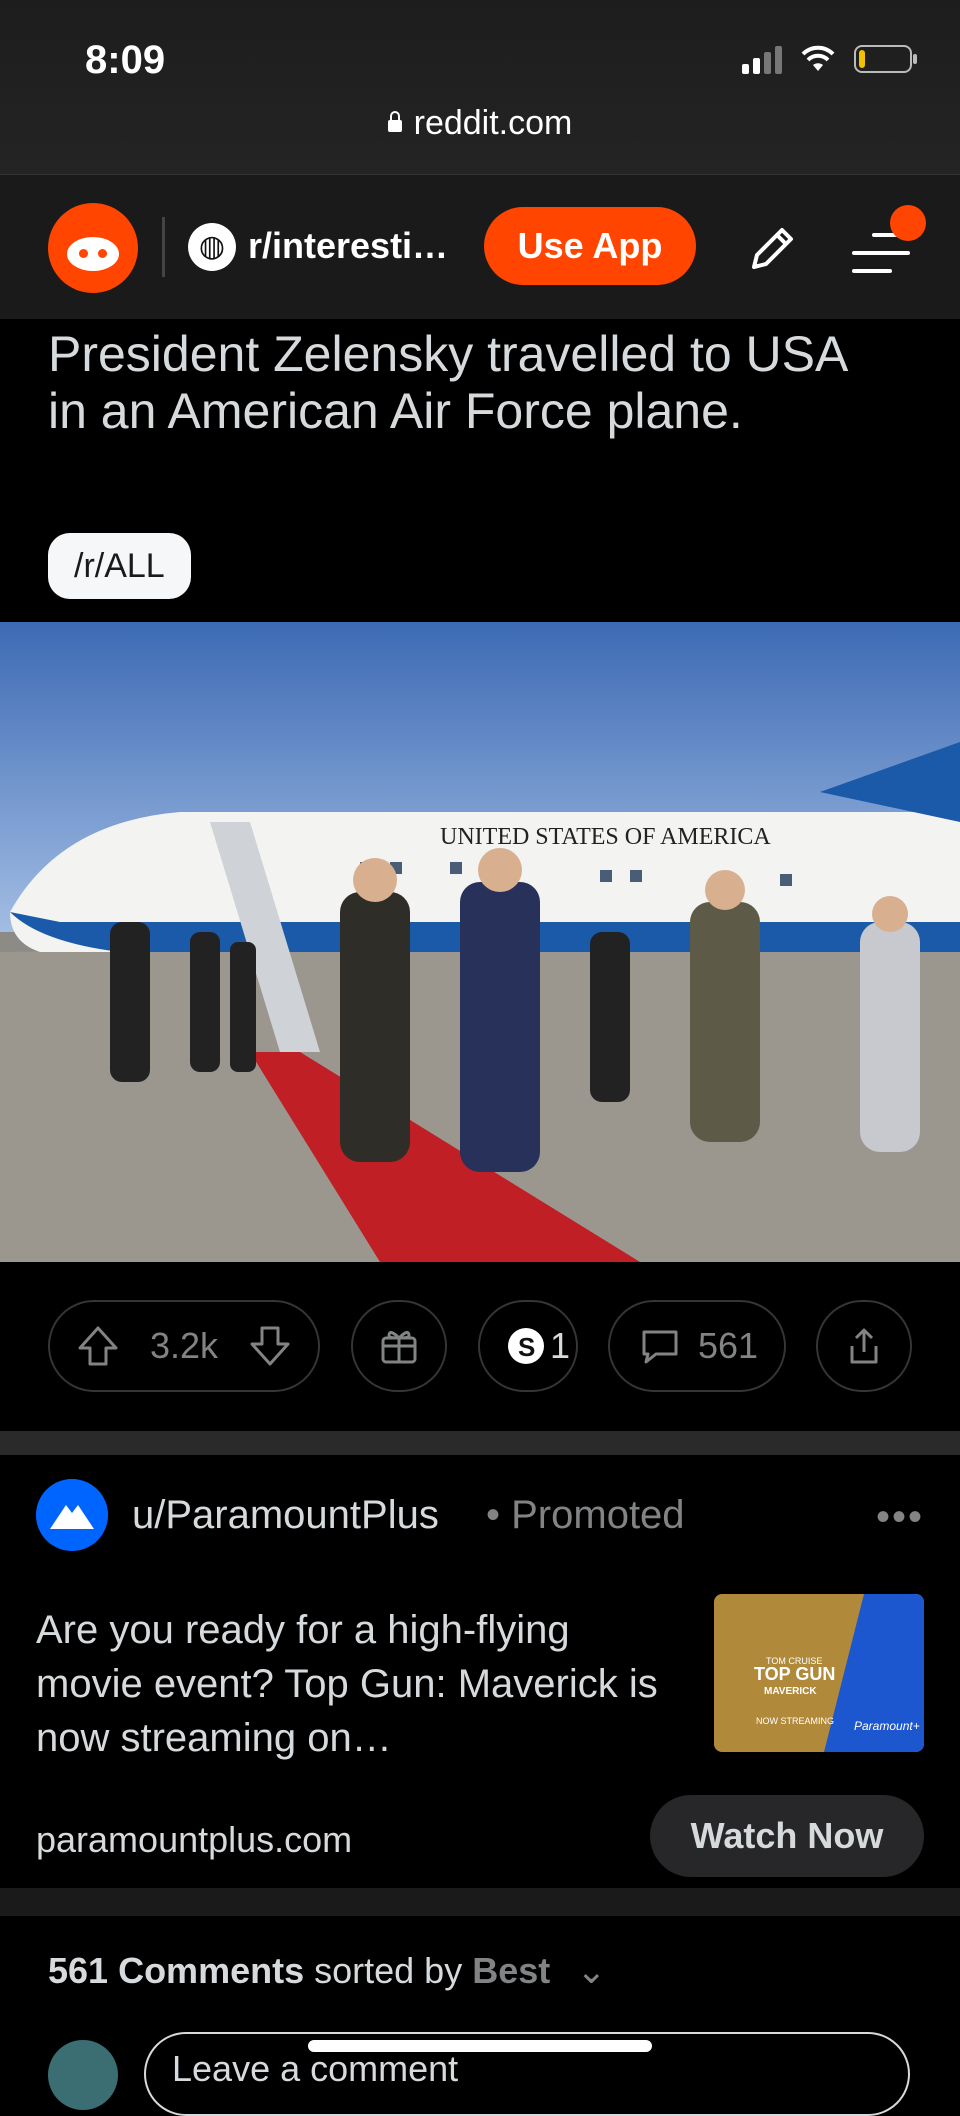 The width and height of the screenshot is (960, 2116). I want to click on more-options-icon: •••, so click(900, 1517).